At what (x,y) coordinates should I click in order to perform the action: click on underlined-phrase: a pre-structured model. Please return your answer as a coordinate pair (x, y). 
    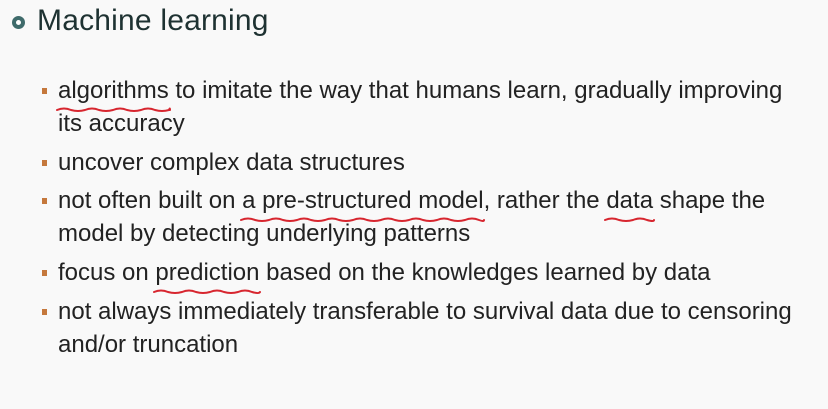
    Looking at the image, I should click on (363, 203).